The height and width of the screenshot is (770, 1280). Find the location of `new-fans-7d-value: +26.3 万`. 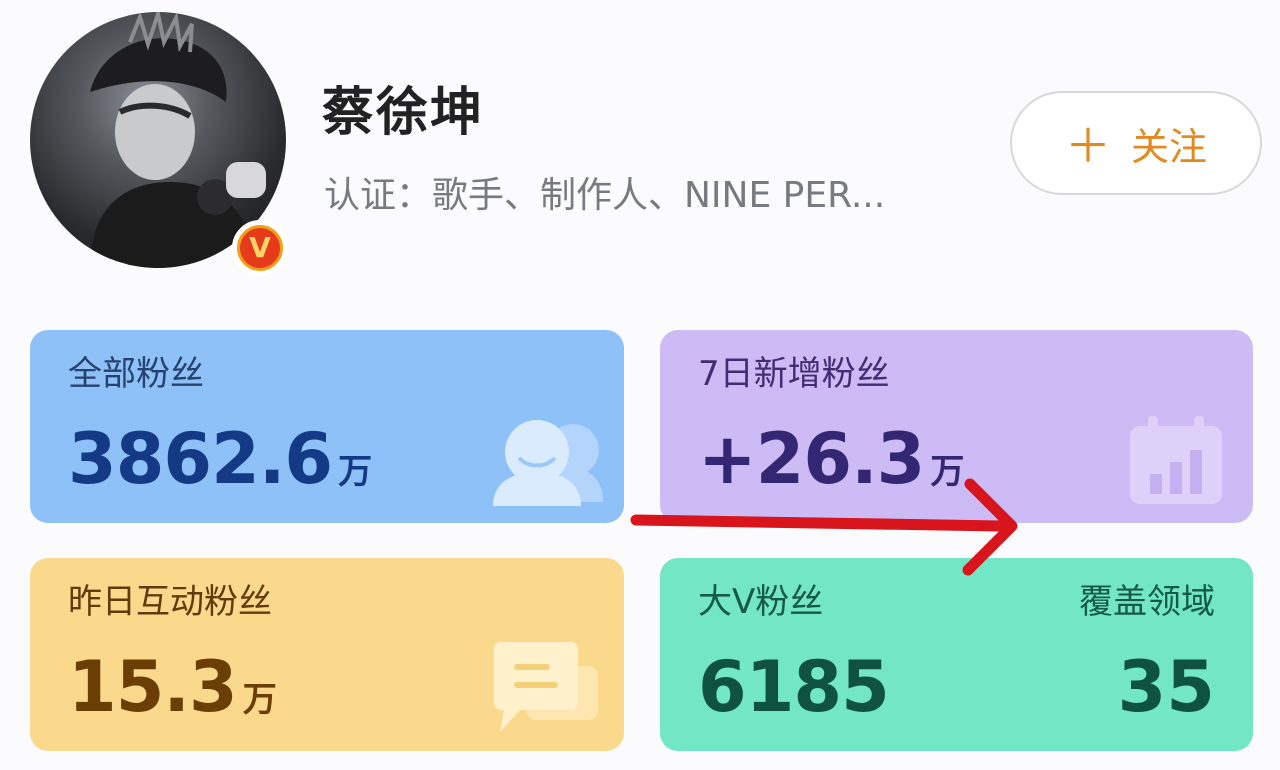

new-fans-7d-value: +26.3 万 is located at coordinates (831, 459).